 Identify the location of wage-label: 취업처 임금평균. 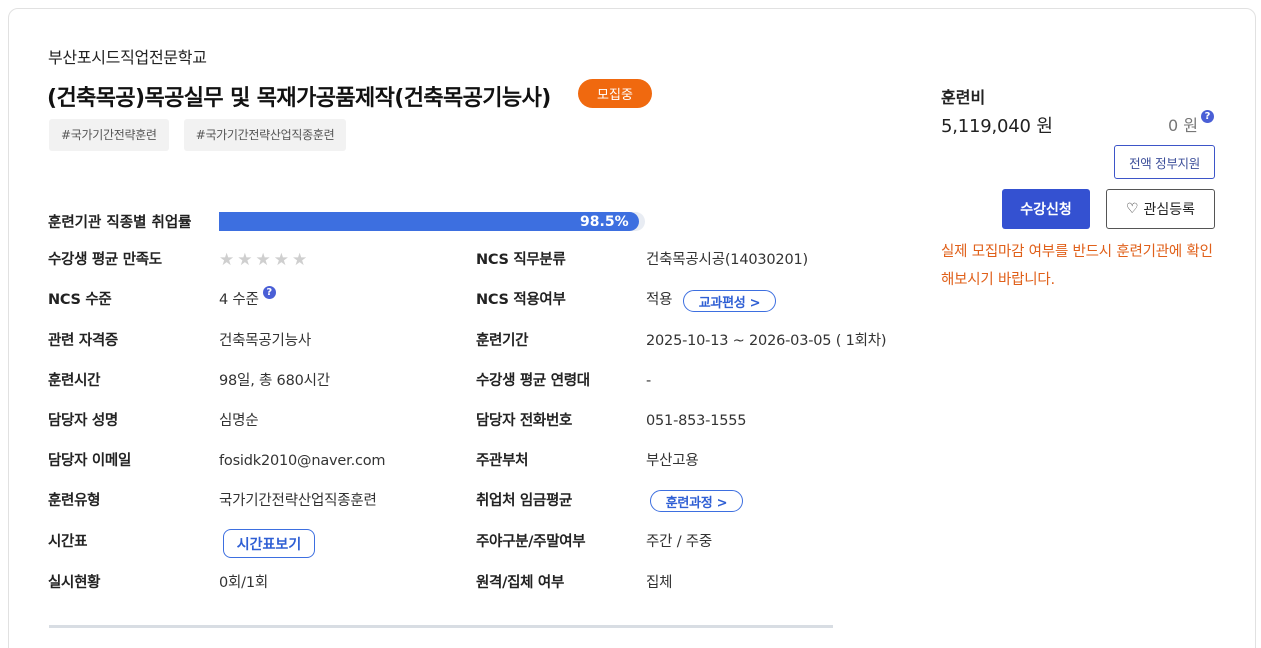
(524, 501).